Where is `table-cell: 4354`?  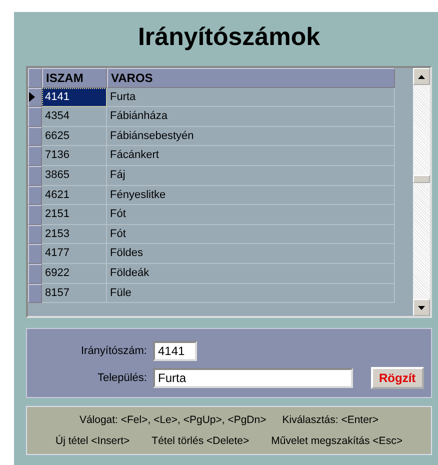
table-cell: 4354 is located at coordinates (74, 117).